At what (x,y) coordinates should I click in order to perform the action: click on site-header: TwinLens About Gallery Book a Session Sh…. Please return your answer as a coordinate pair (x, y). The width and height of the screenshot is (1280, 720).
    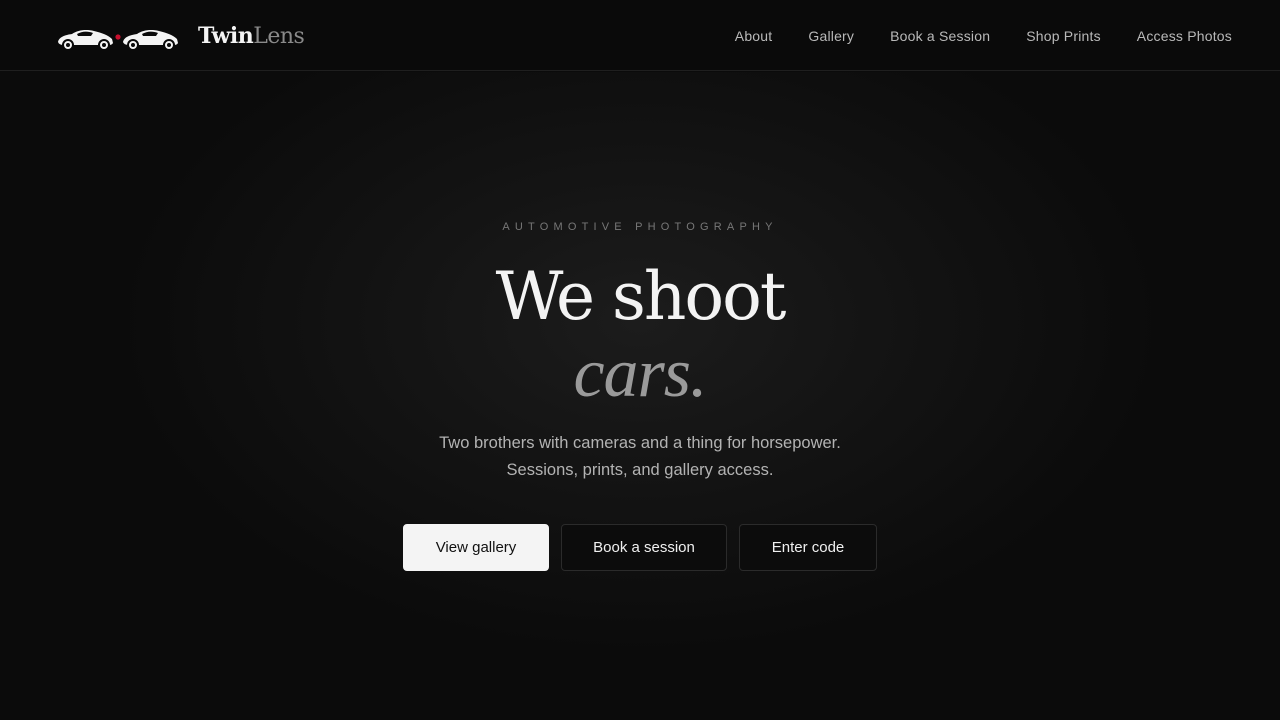
    Looking at the image, I should click on (640, 35).